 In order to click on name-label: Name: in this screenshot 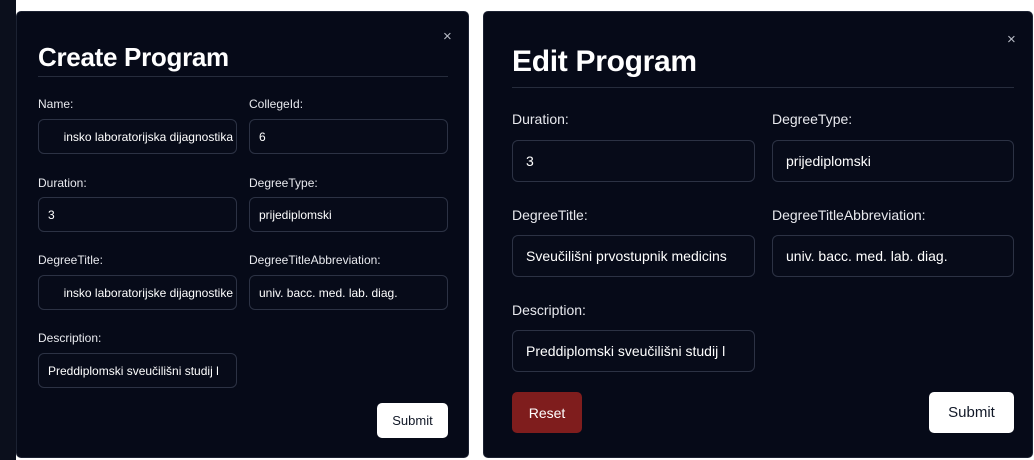, I will do `click(56, 104)`.